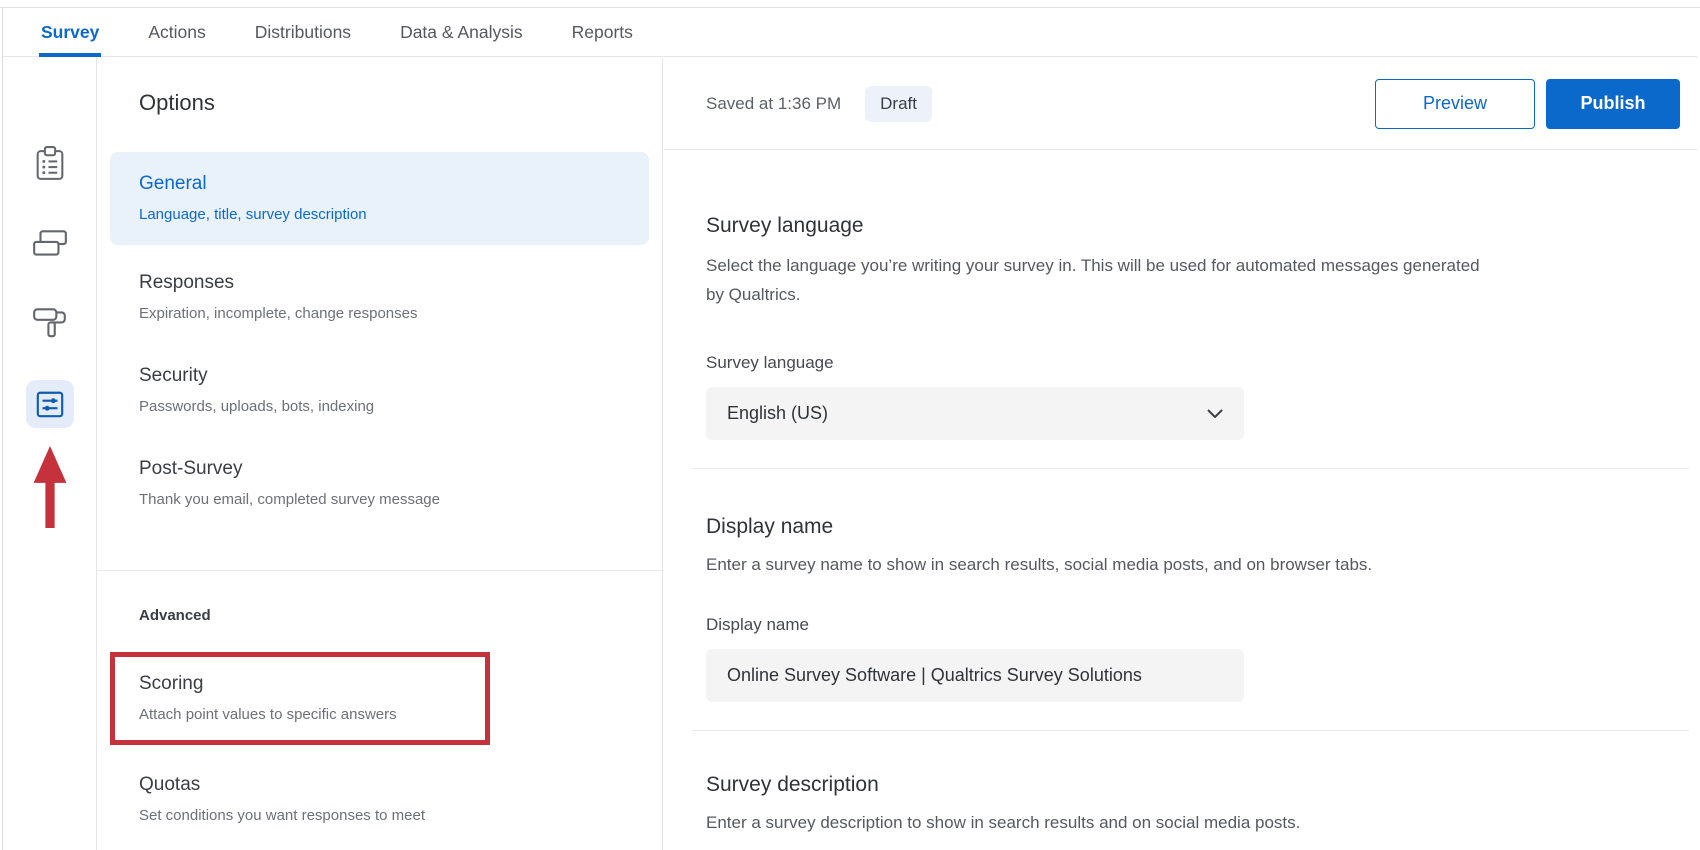 This screenshot has height=850, width=1700. I want to click on section-heading: Survey language, so click(785, 225).